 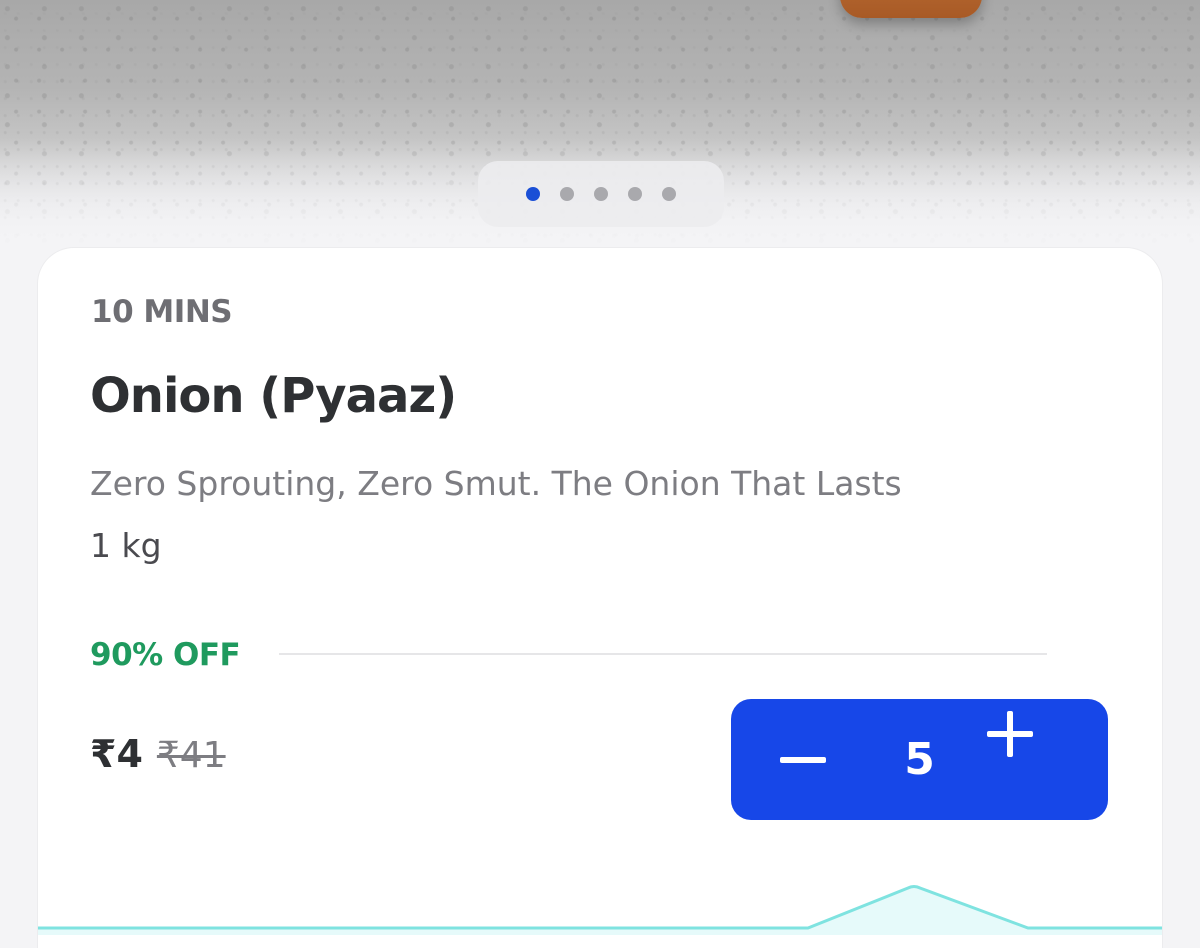 I want to click on decrement-button, so click(x=803, y=760).